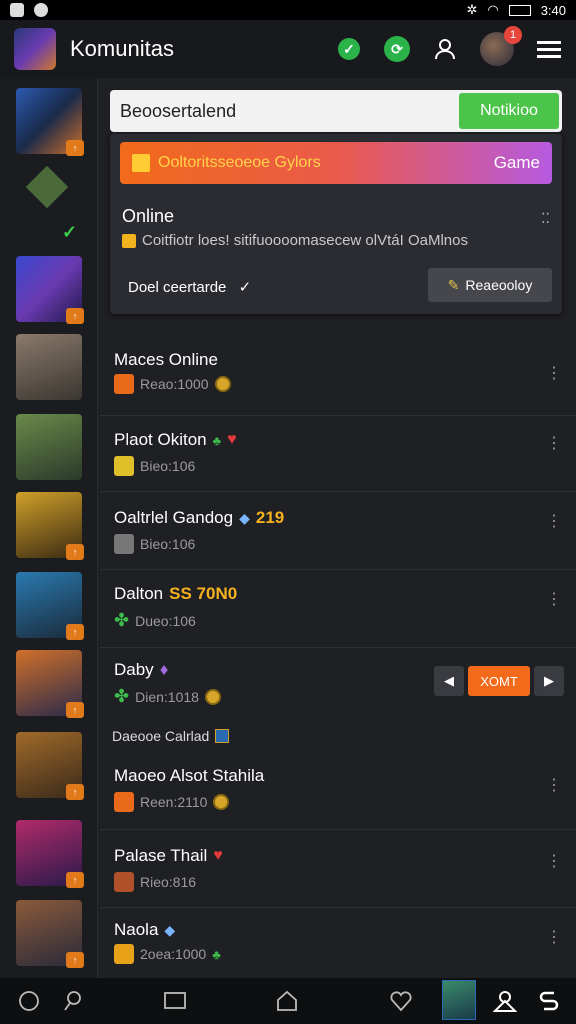  Describe the element at coordinates (175, 1001) in the screenshot. I see `messages-icon` at that location.